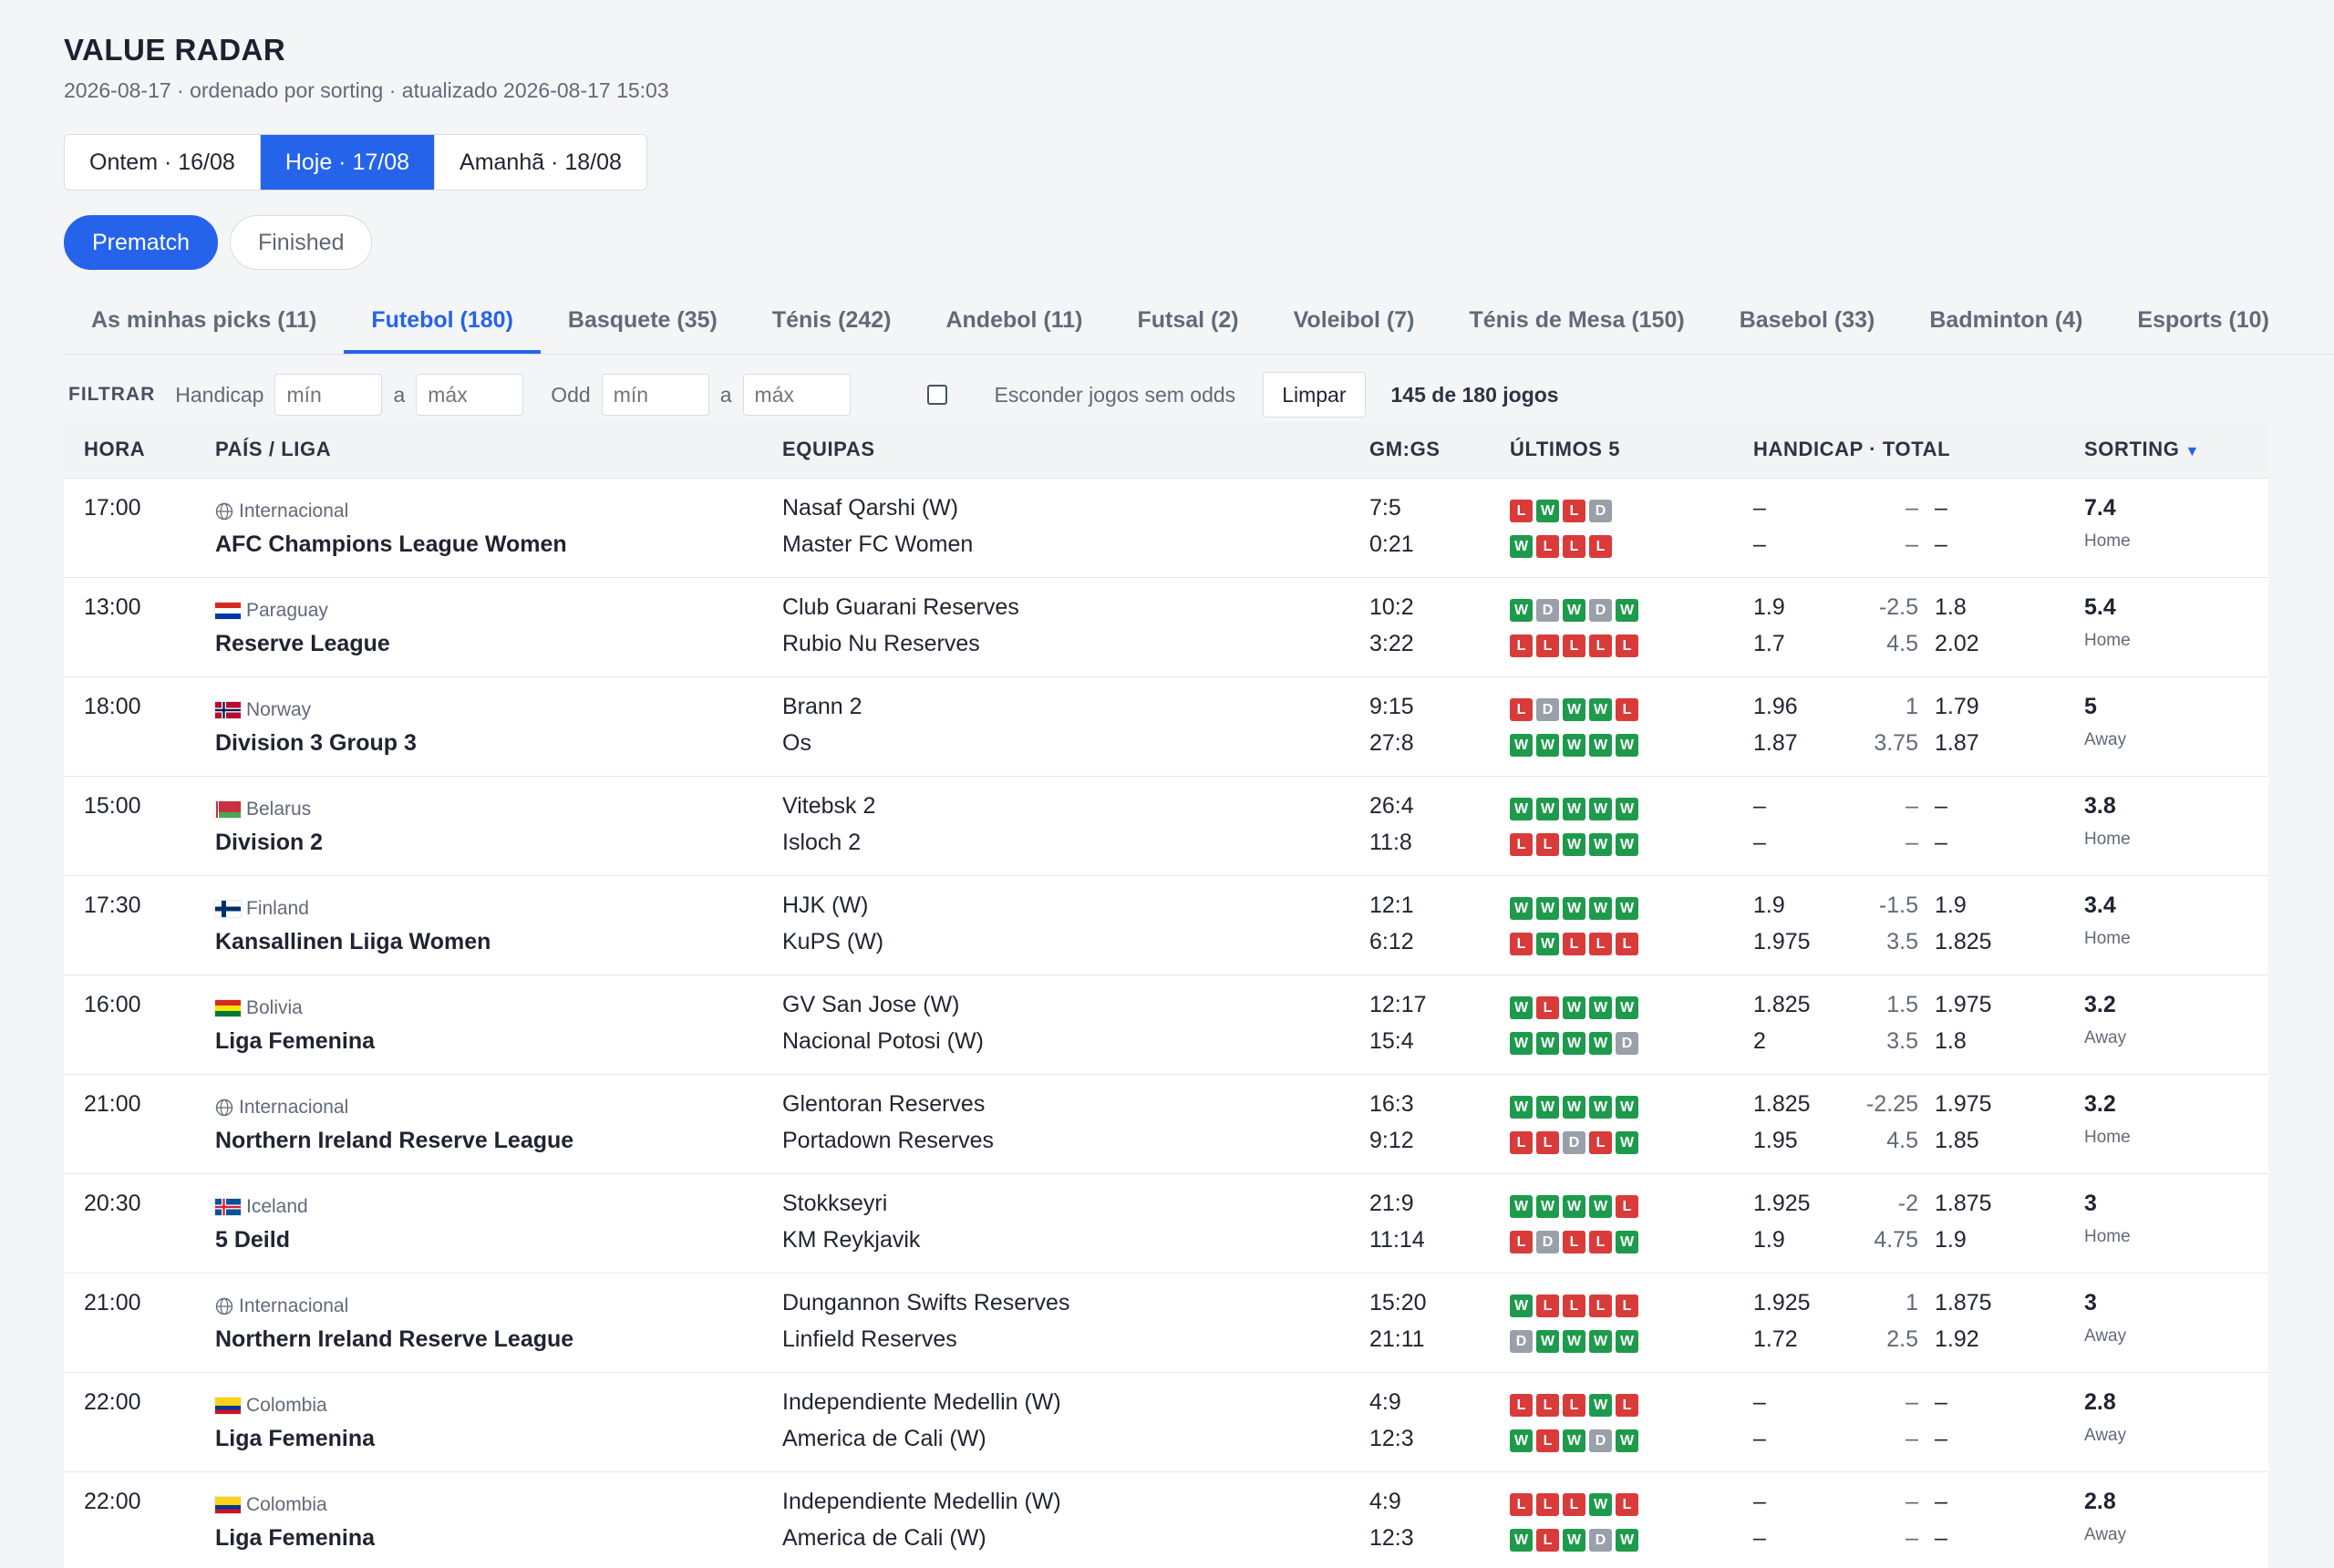  I want to click on away-team: Nacional Potosi (W), so click(883, 1041).